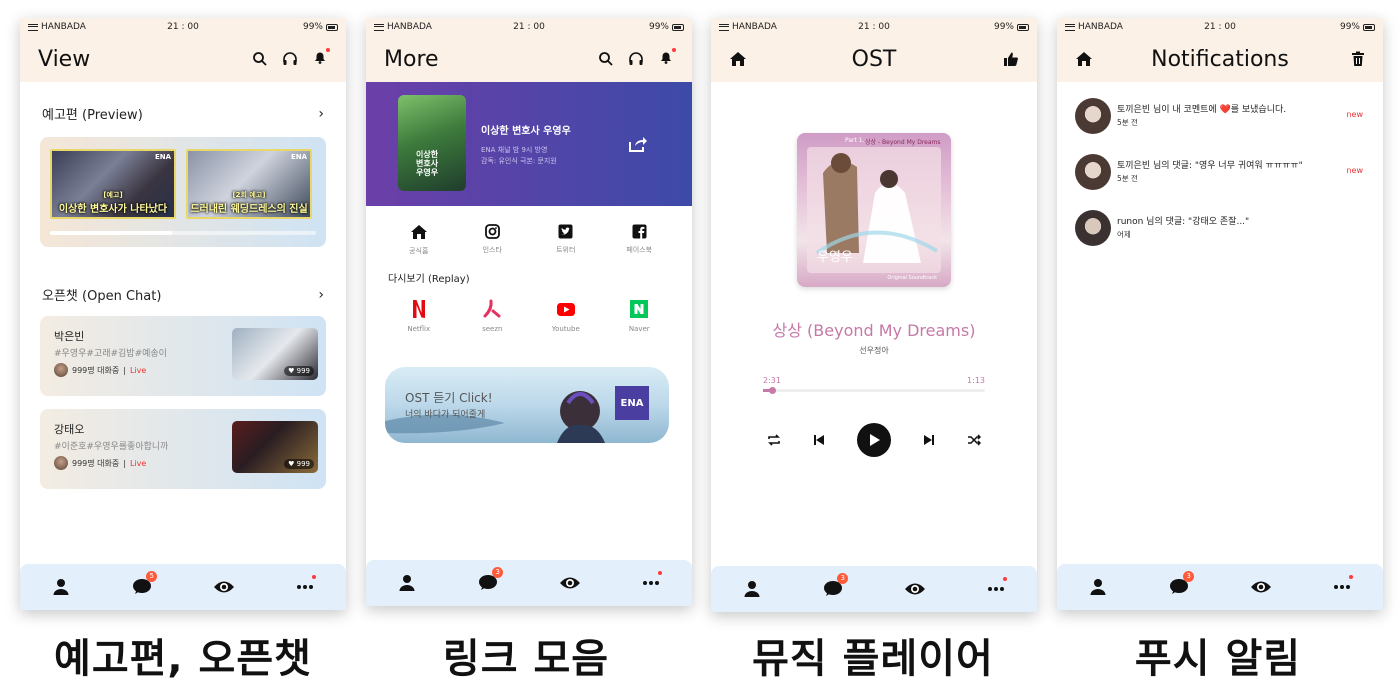 This screenshot has width=1400, height=700. What do you see at coordinates (772, 380) in the screenshot?
I see `elapsed-time: 2:31` at bounding box center [772, 380].